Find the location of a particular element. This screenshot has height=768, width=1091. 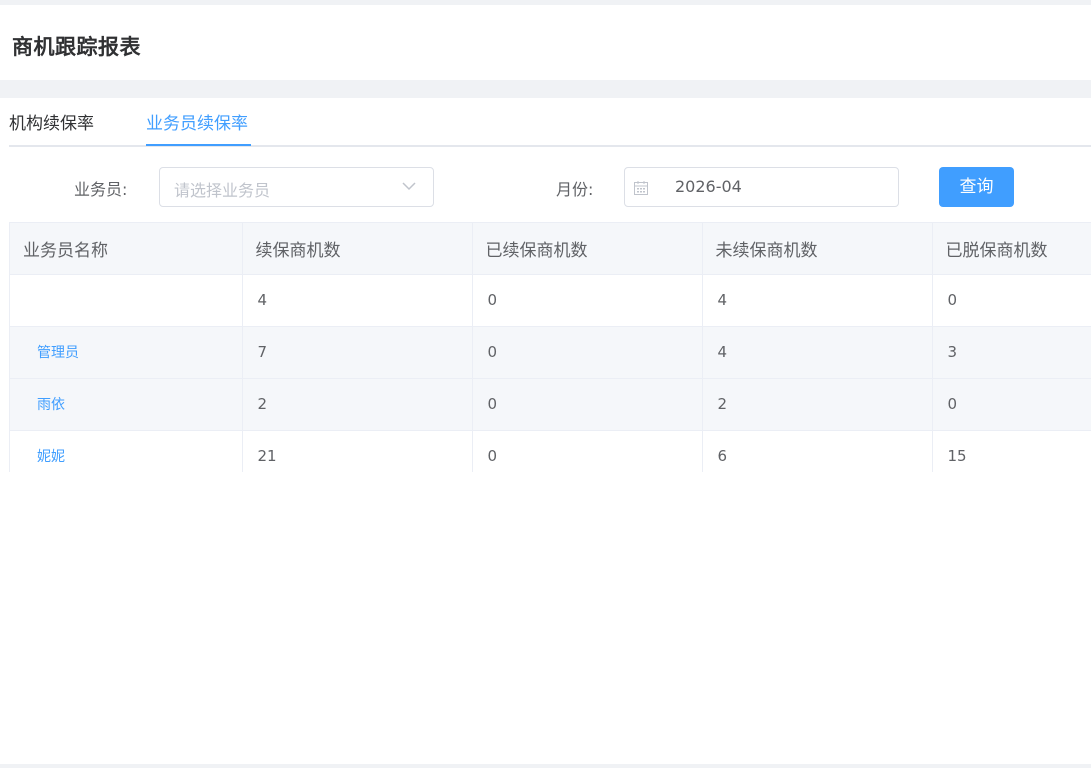

table-header-row: 业务员名称 续保商机数 已续保商机数 未续保商机数 已脱保商机数 is located at coordinates (550, 249).